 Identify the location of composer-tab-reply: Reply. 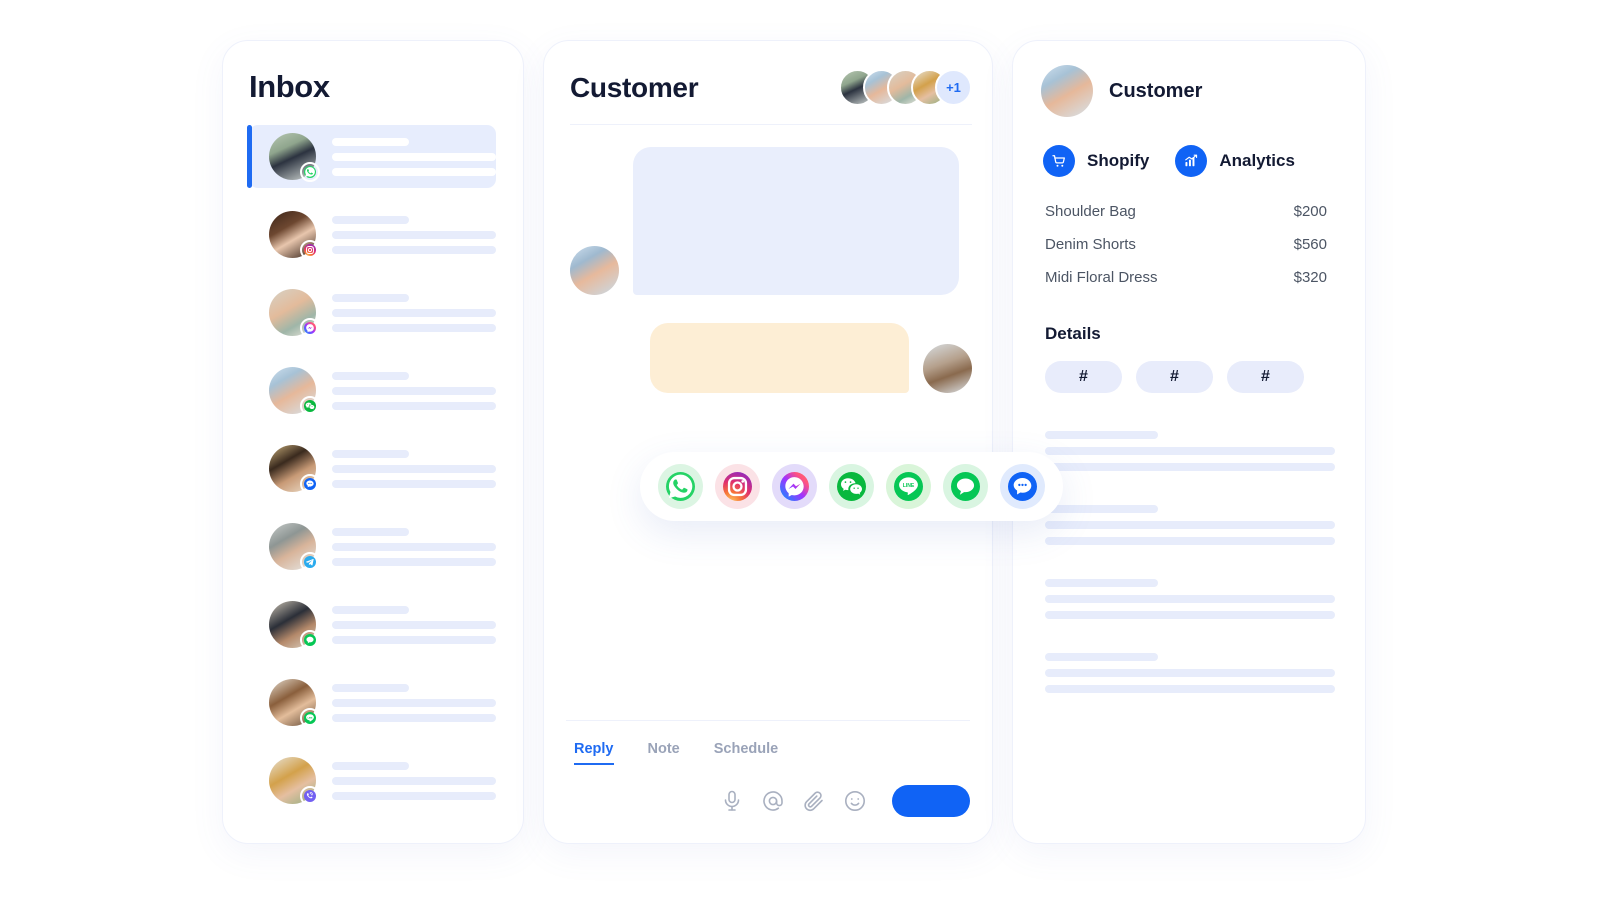
(594, 753).